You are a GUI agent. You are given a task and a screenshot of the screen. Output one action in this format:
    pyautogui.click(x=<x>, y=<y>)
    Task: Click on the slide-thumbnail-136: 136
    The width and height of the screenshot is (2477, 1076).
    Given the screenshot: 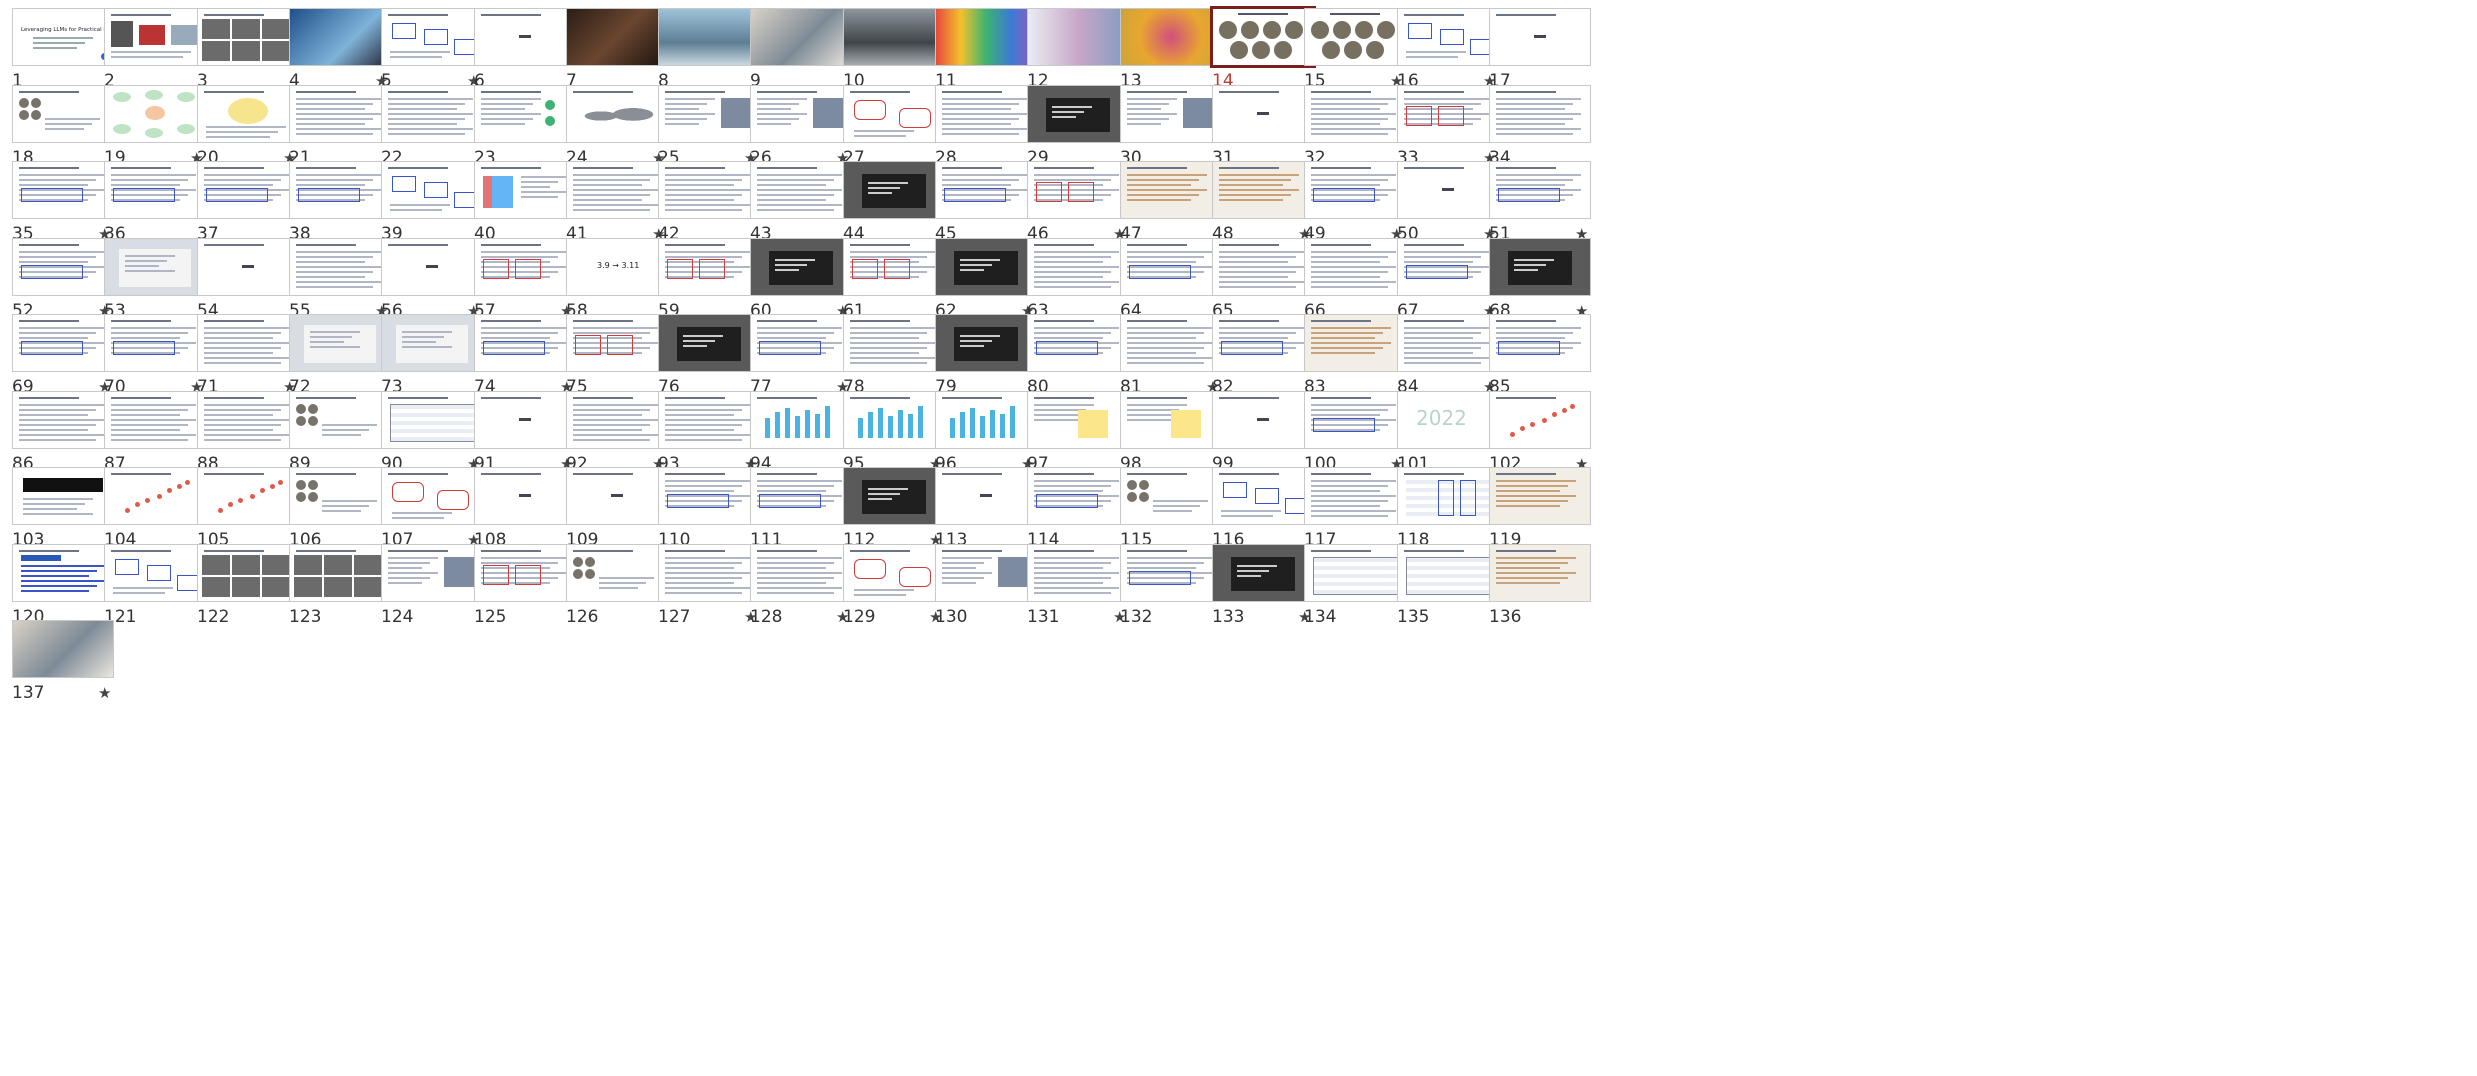 What is the action you would take?
    pyautogui.click(x=1540, y=591)
    